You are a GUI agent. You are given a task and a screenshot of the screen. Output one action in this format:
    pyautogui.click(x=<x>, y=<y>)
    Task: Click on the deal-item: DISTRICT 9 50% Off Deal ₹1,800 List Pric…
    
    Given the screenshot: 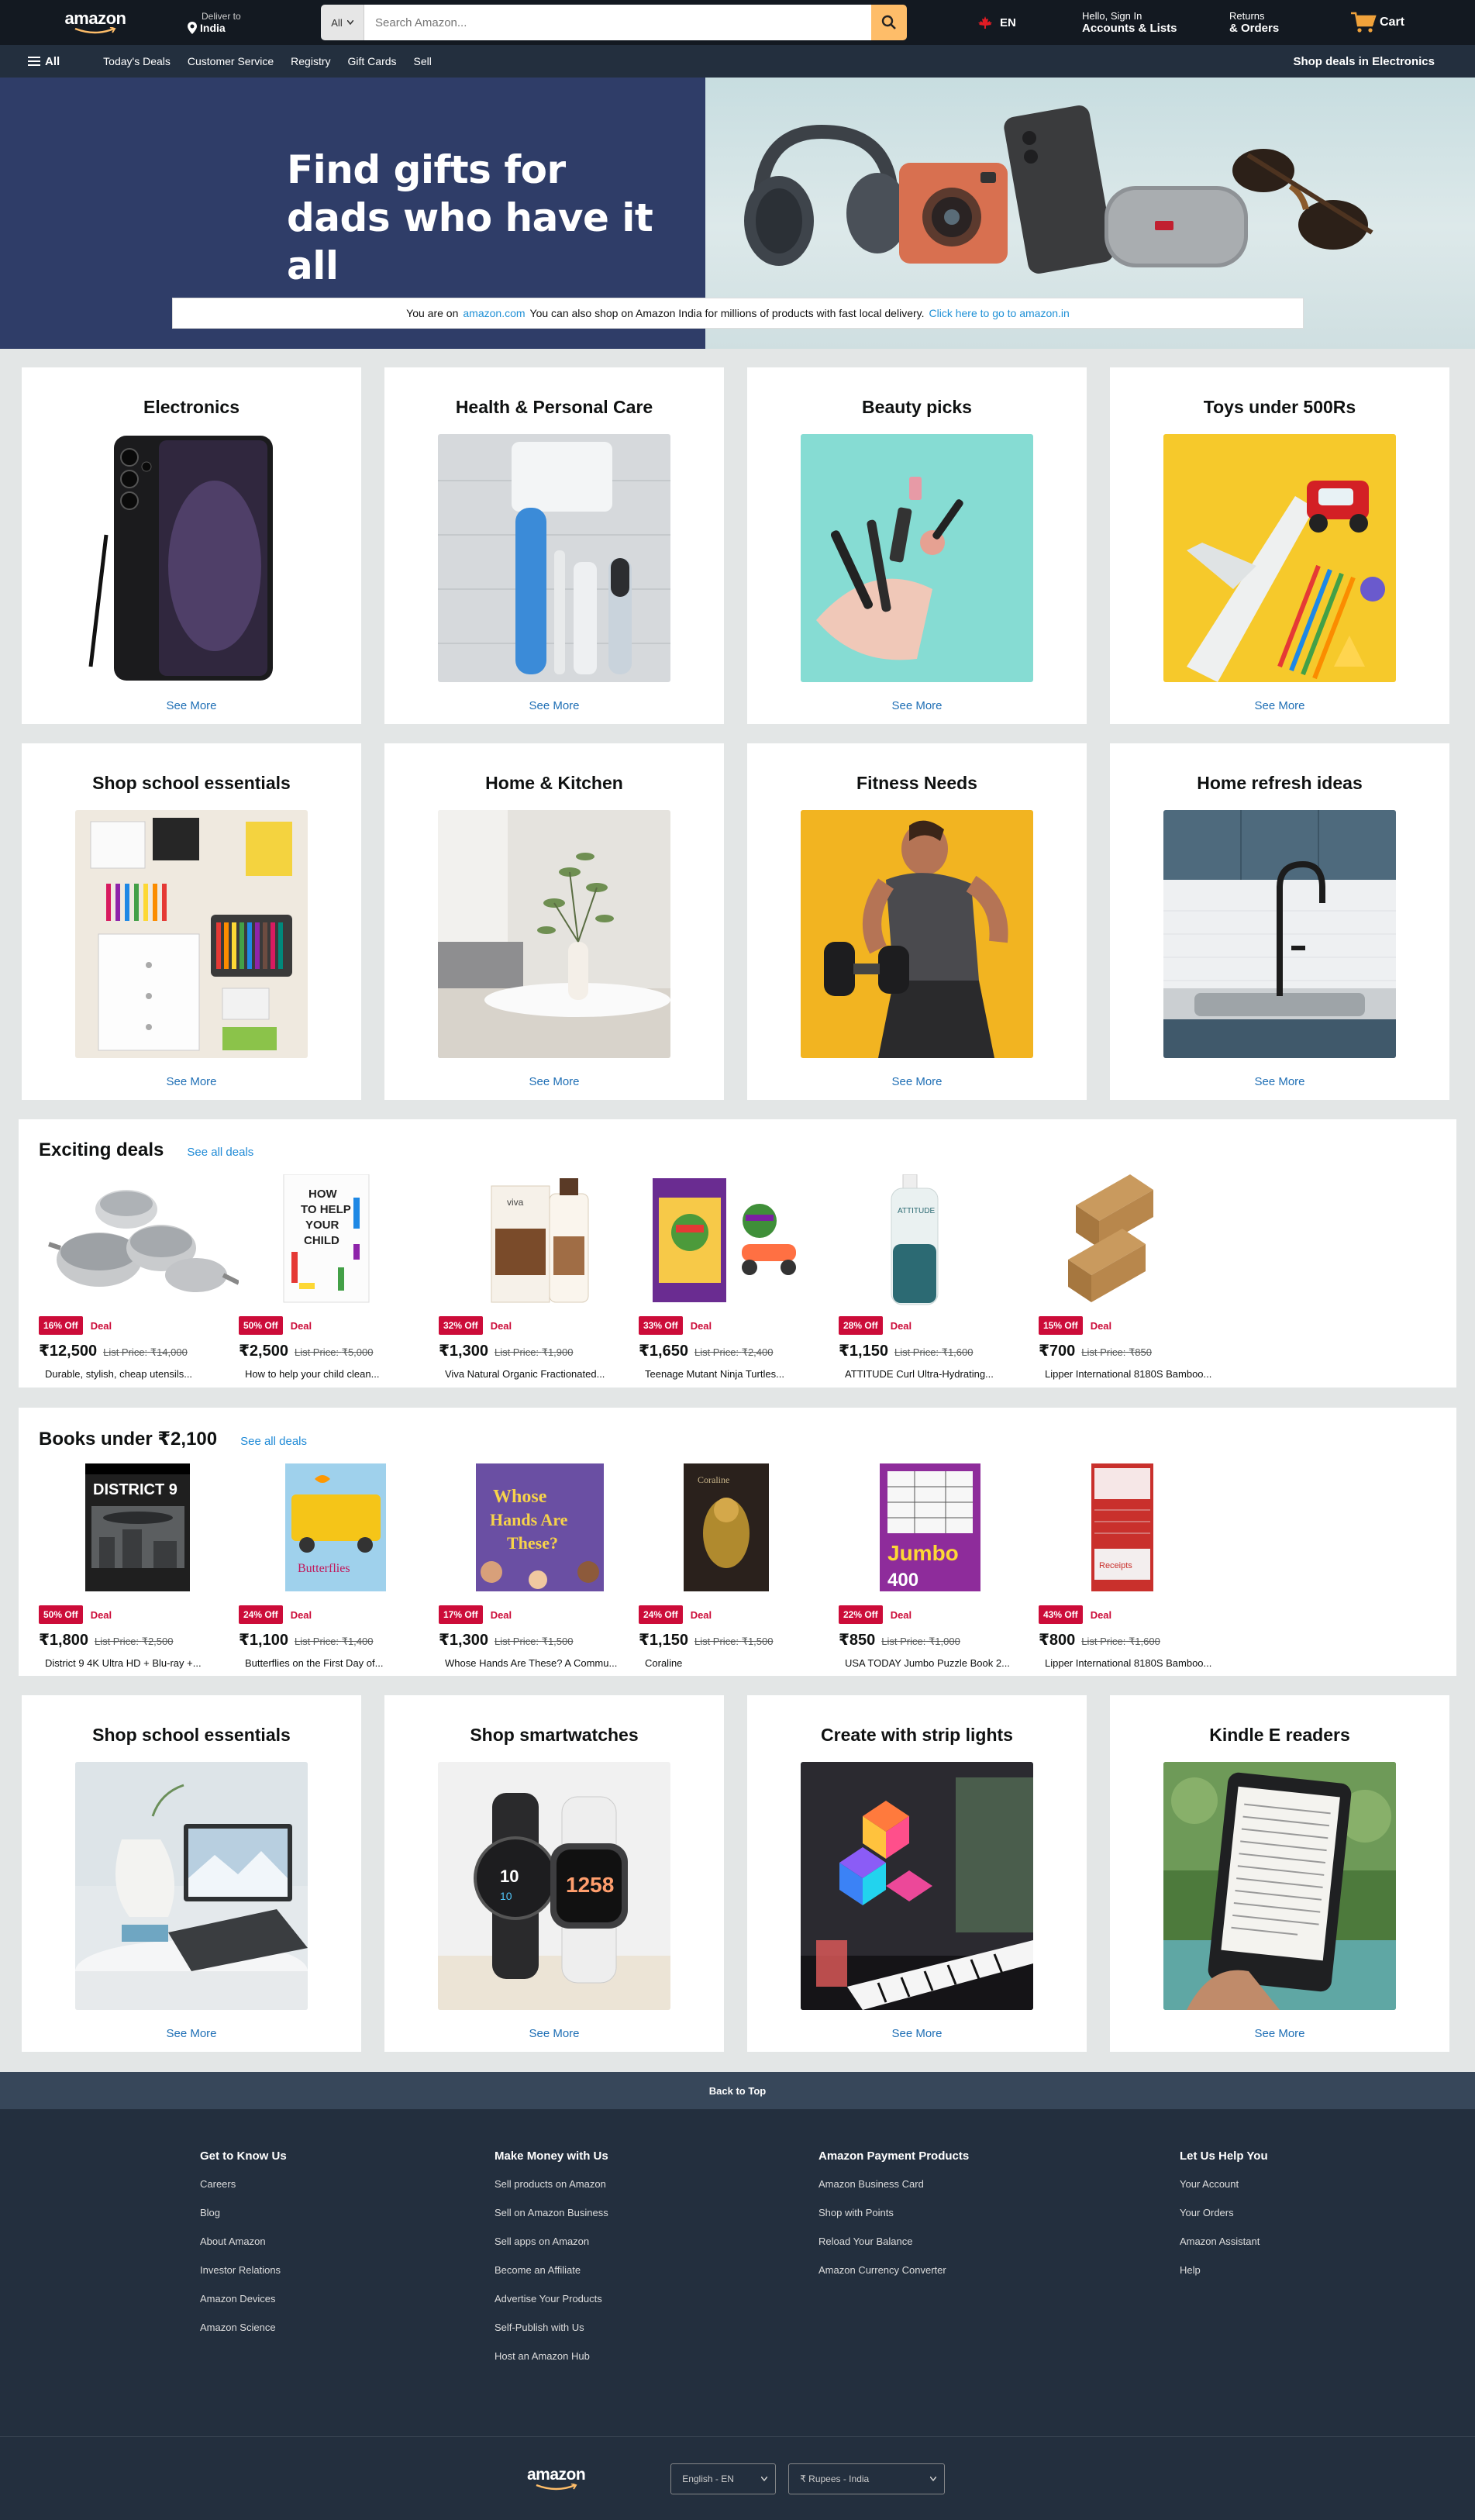 What is the action you would take?
    pyautogui.click(x=139, y=1565)
    